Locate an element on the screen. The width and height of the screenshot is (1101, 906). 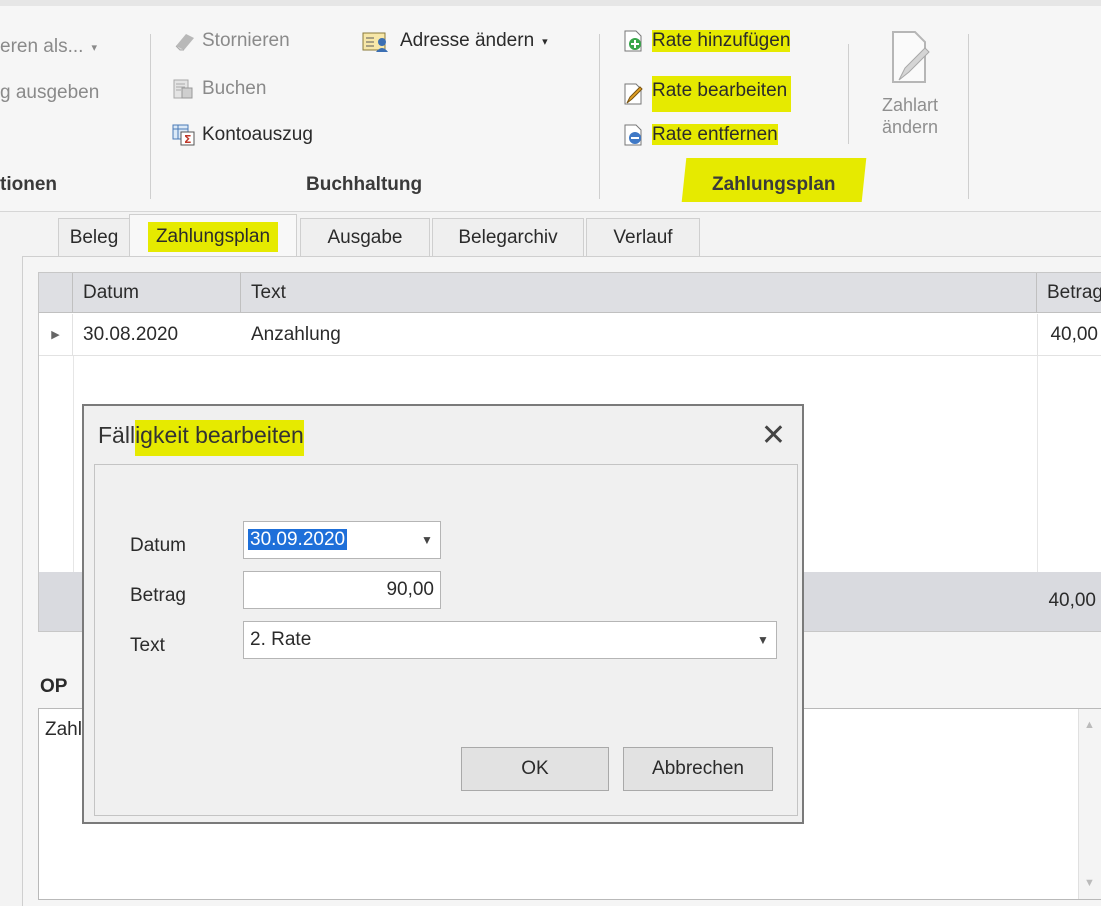
change-payment-method-button: Zahlart ändern is located at coordinates (910, 83).